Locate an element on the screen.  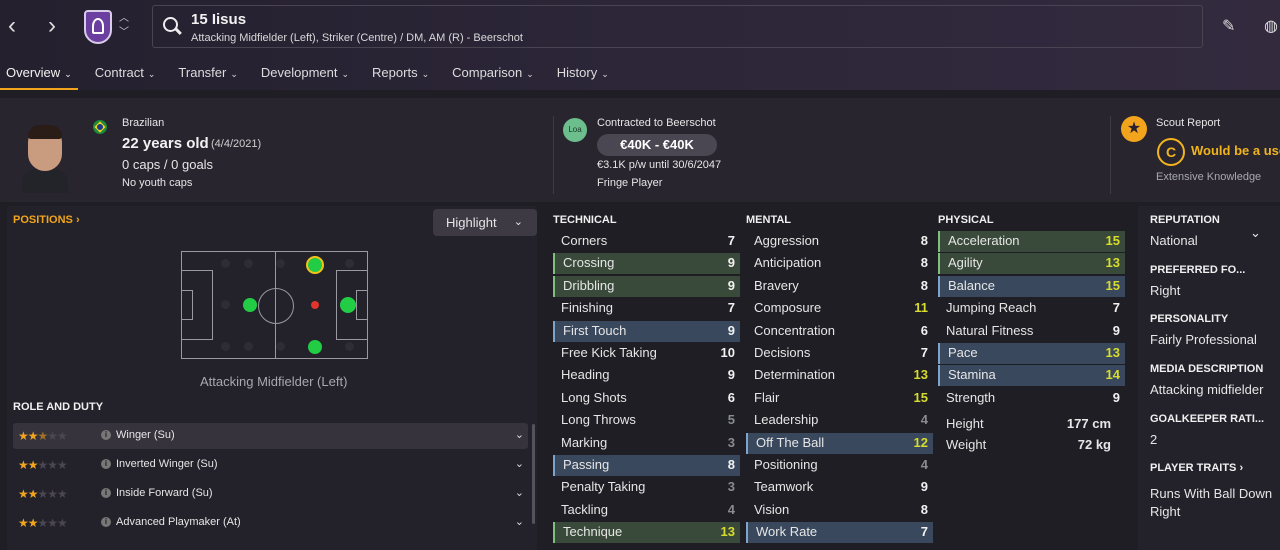
attribute-row-concentration: Concentration 6 is located at coordinates (839, 331).